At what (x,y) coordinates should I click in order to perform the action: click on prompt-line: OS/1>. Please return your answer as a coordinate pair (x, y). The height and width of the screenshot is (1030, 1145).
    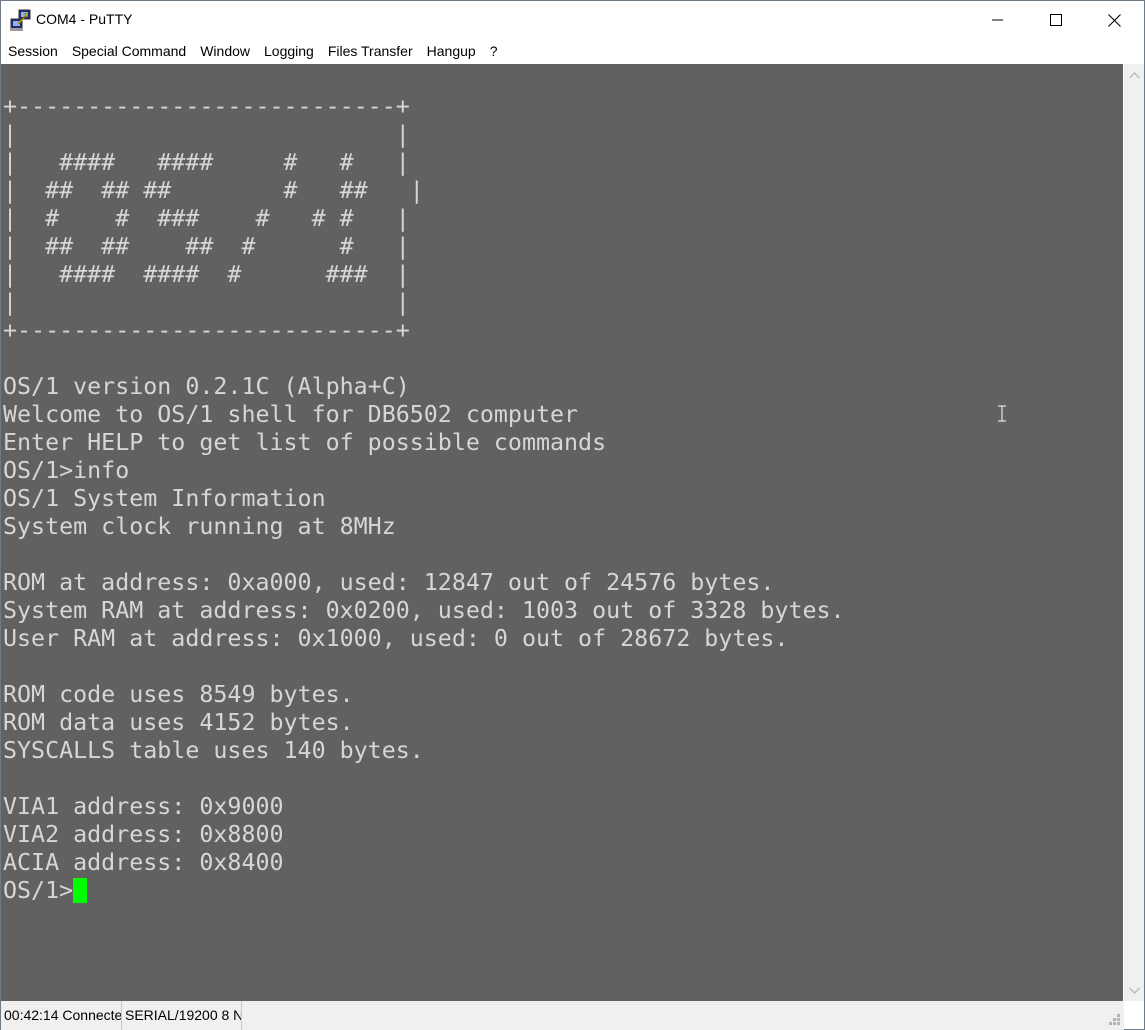
    Looking at the image, I should click on (424, 891).